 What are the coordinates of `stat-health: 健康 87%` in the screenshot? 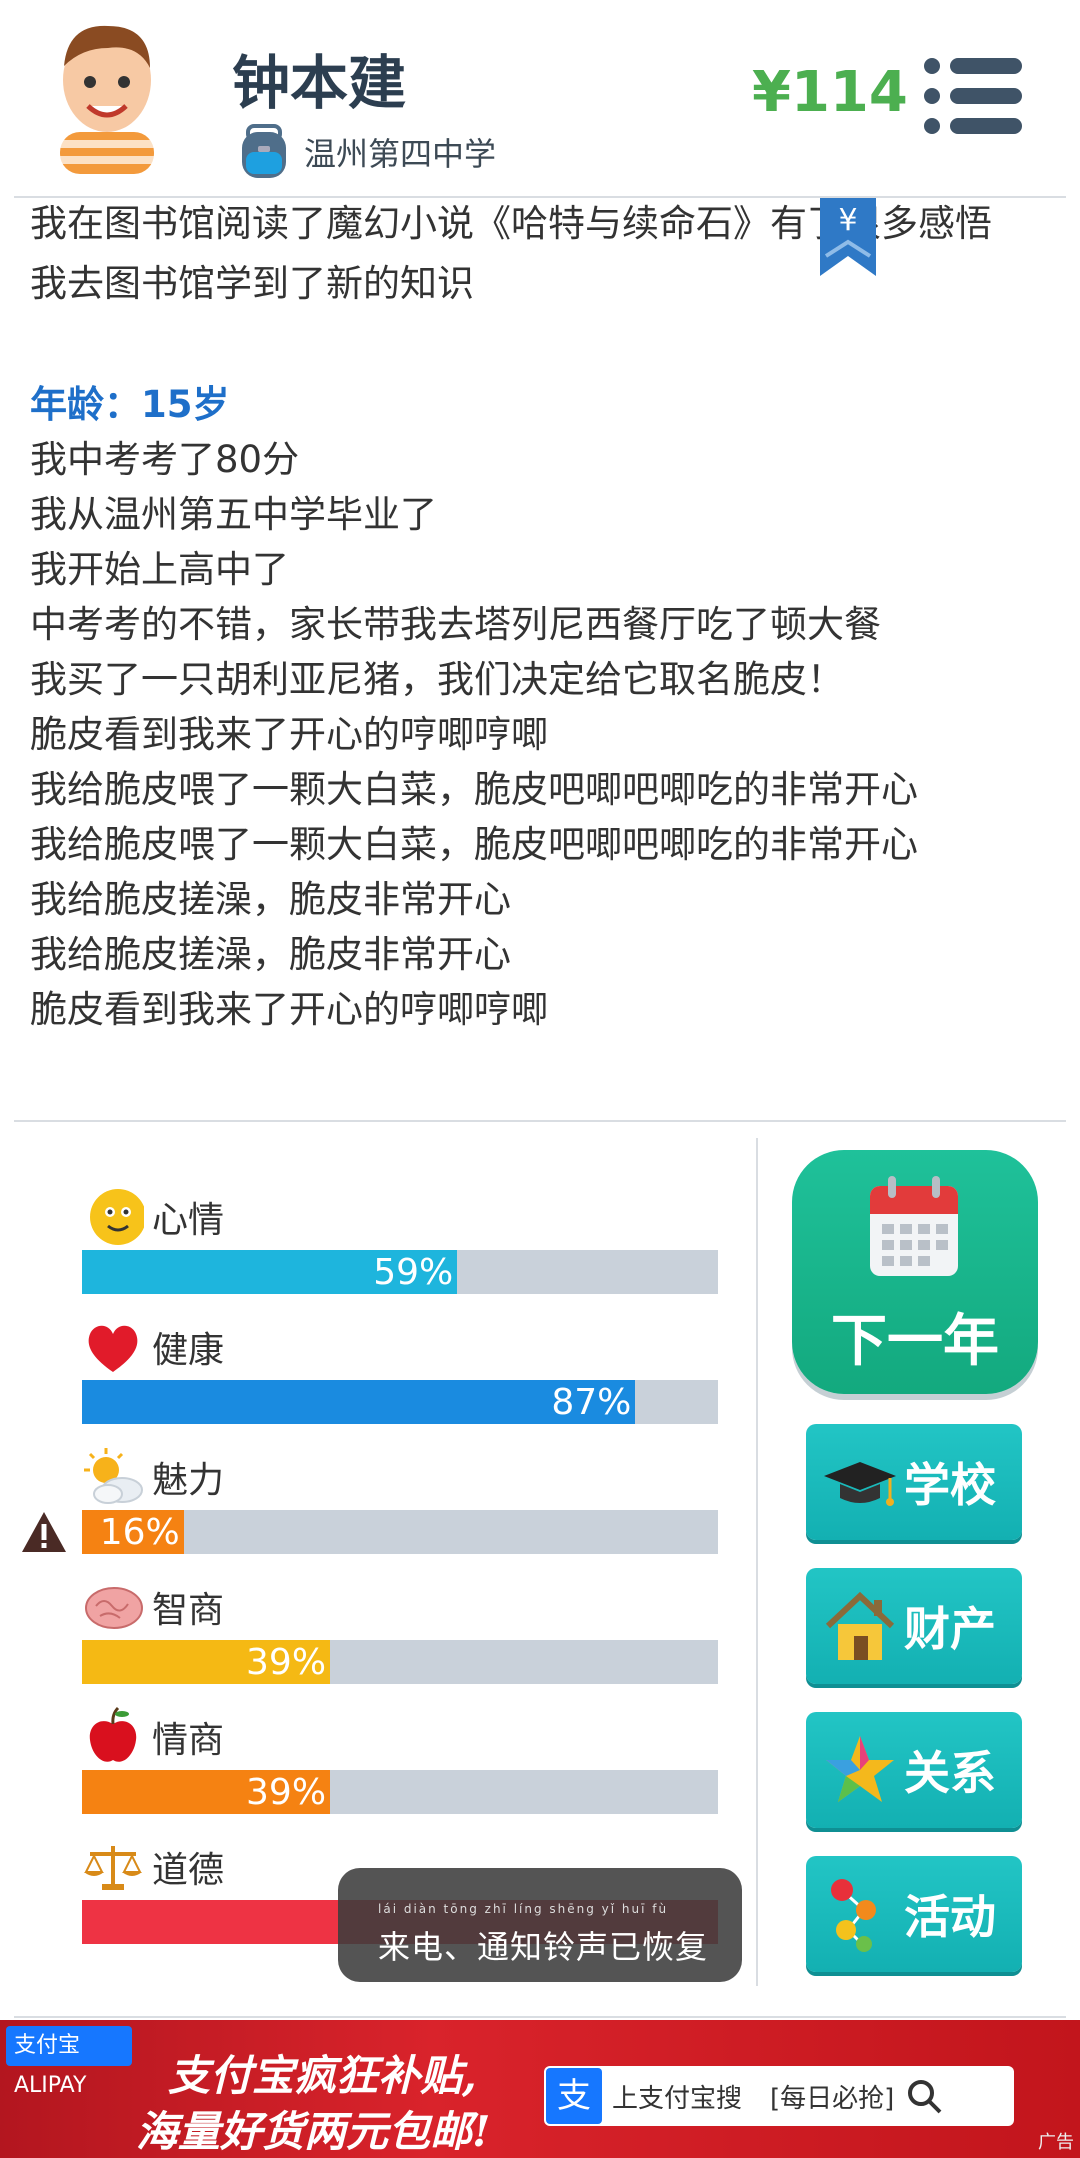 It's located at (400, 1370).